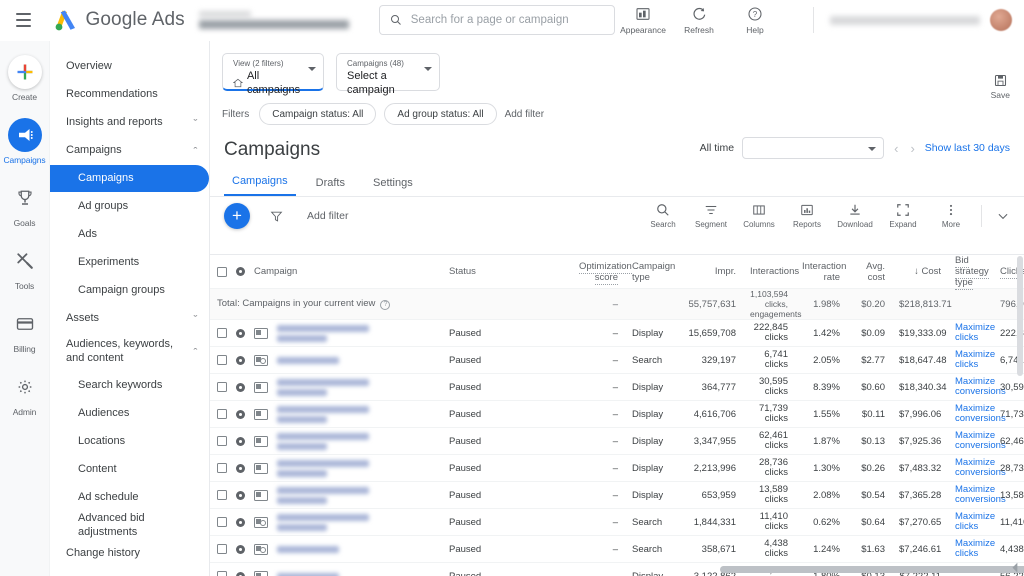 This screenshot has height=576, width=1024. I want to click on nav-item-advanced-bid-adjustments: Advanced bid adjustments, so click(129, 525).